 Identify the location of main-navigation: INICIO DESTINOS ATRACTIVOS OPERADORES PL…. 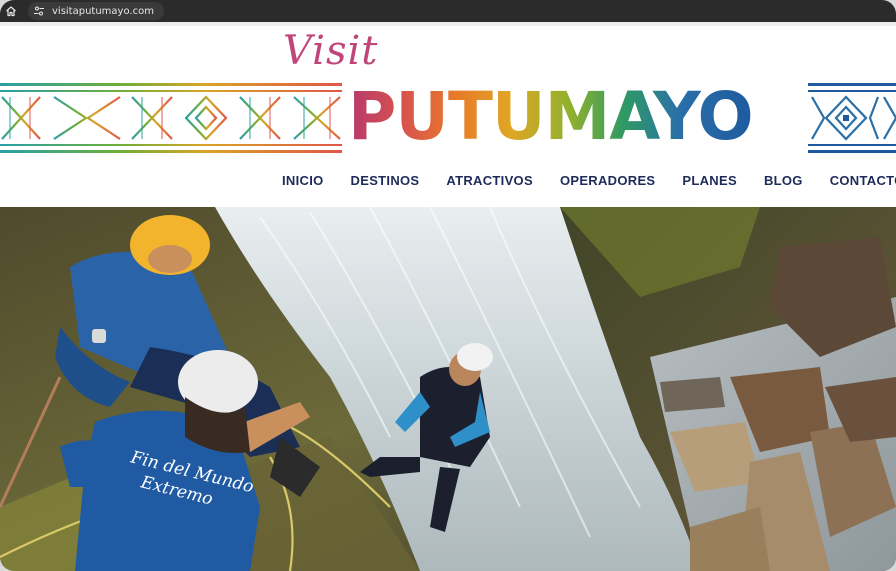
(589, 180).